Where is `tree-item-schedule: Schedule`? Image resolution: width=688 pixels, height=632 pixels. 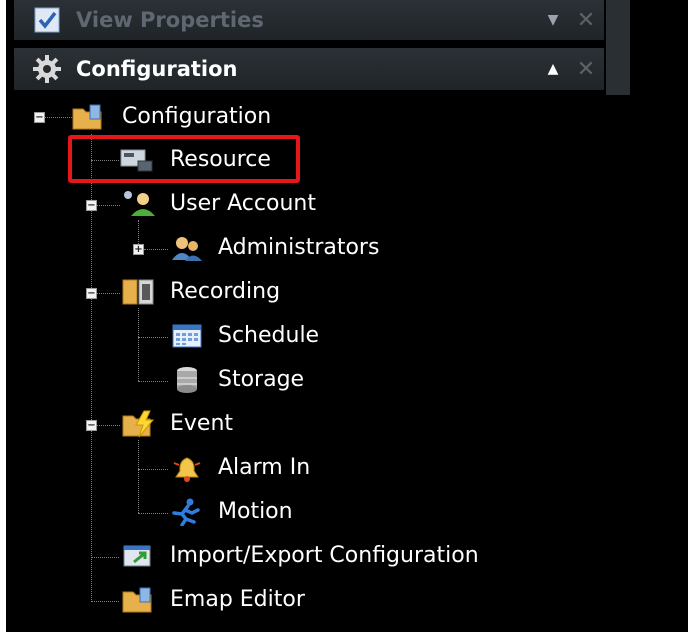 tree-item-schedule: Schedule is located at coordinates (268, 336).